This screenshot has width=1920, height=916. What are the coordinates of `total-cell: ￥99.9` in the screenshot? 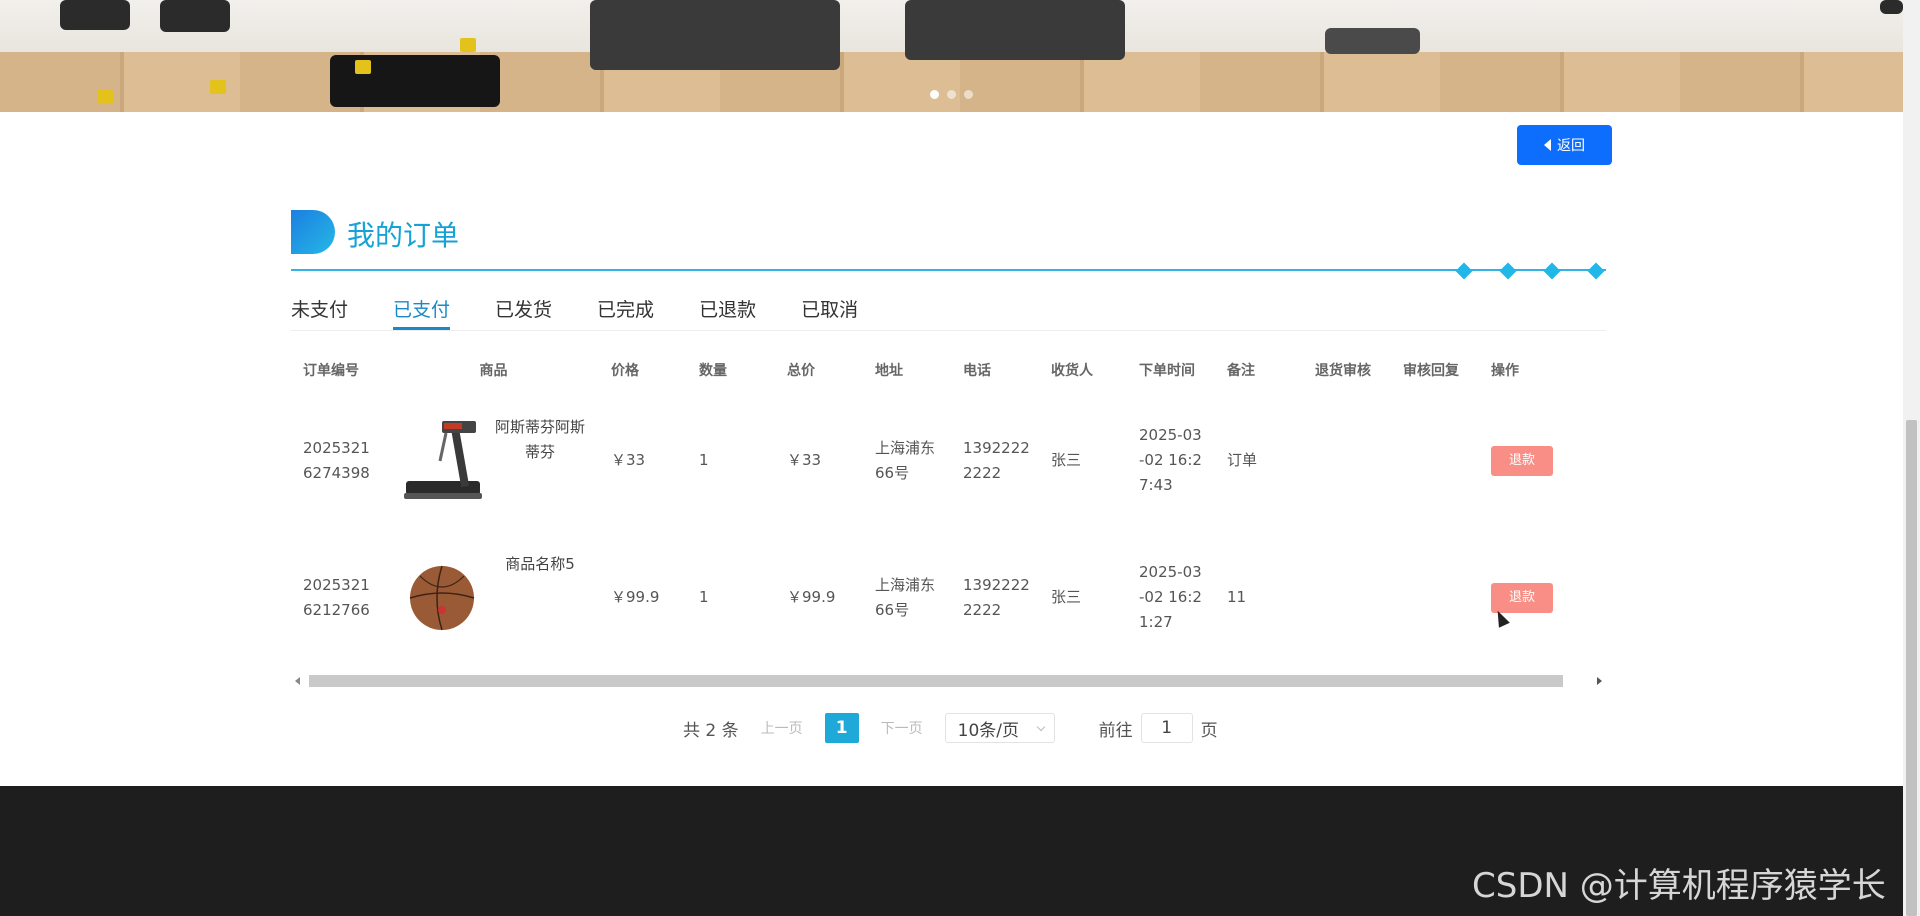 It's located at (811, 597).